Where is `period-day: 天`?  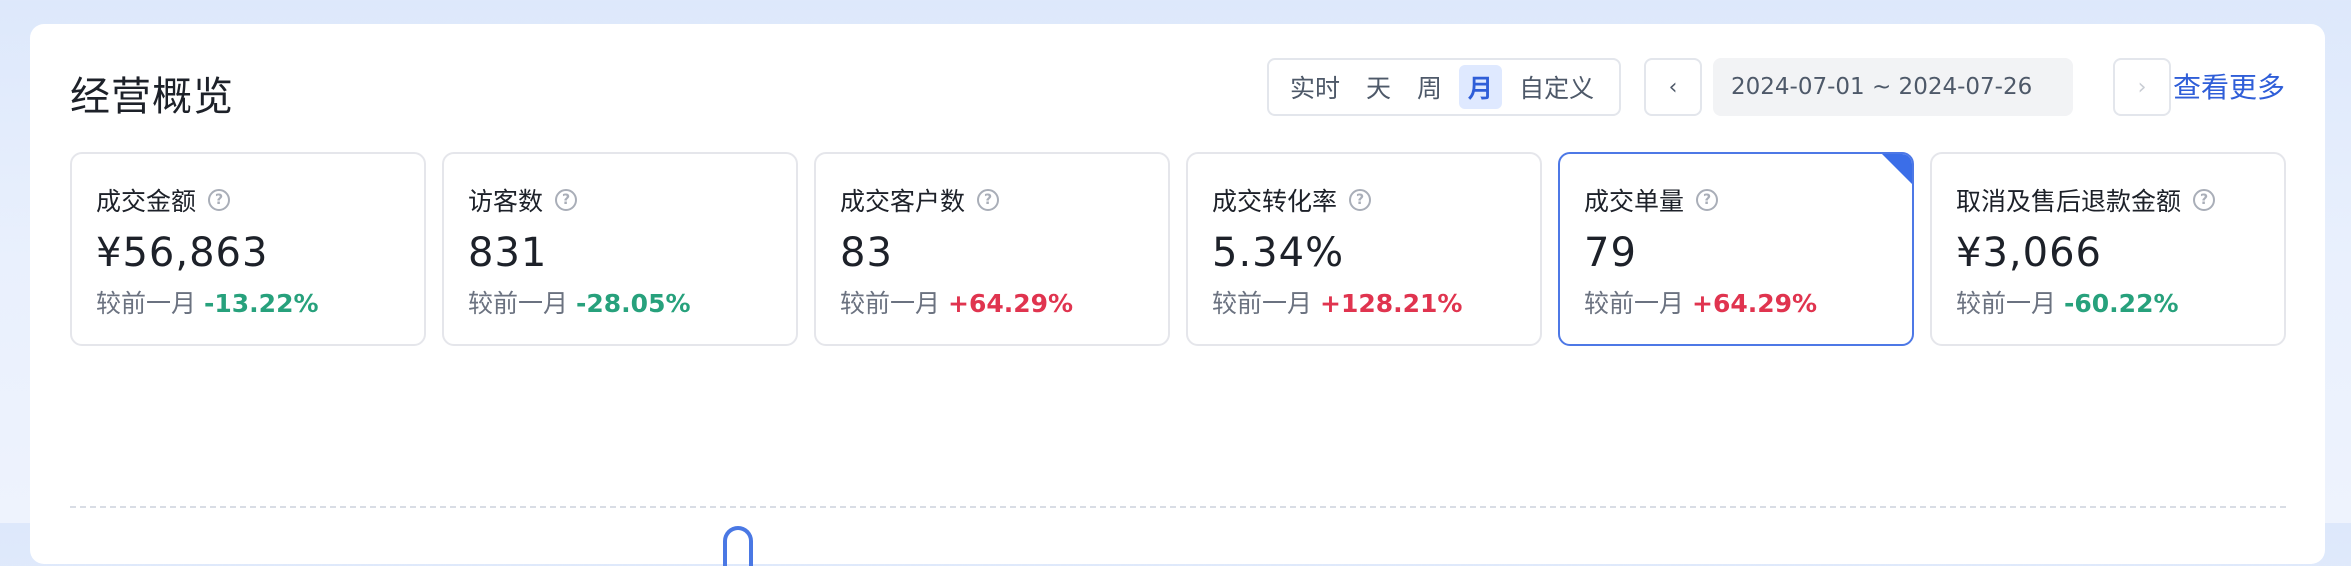 period-day: 天 is located at coordinates (1378, 87).